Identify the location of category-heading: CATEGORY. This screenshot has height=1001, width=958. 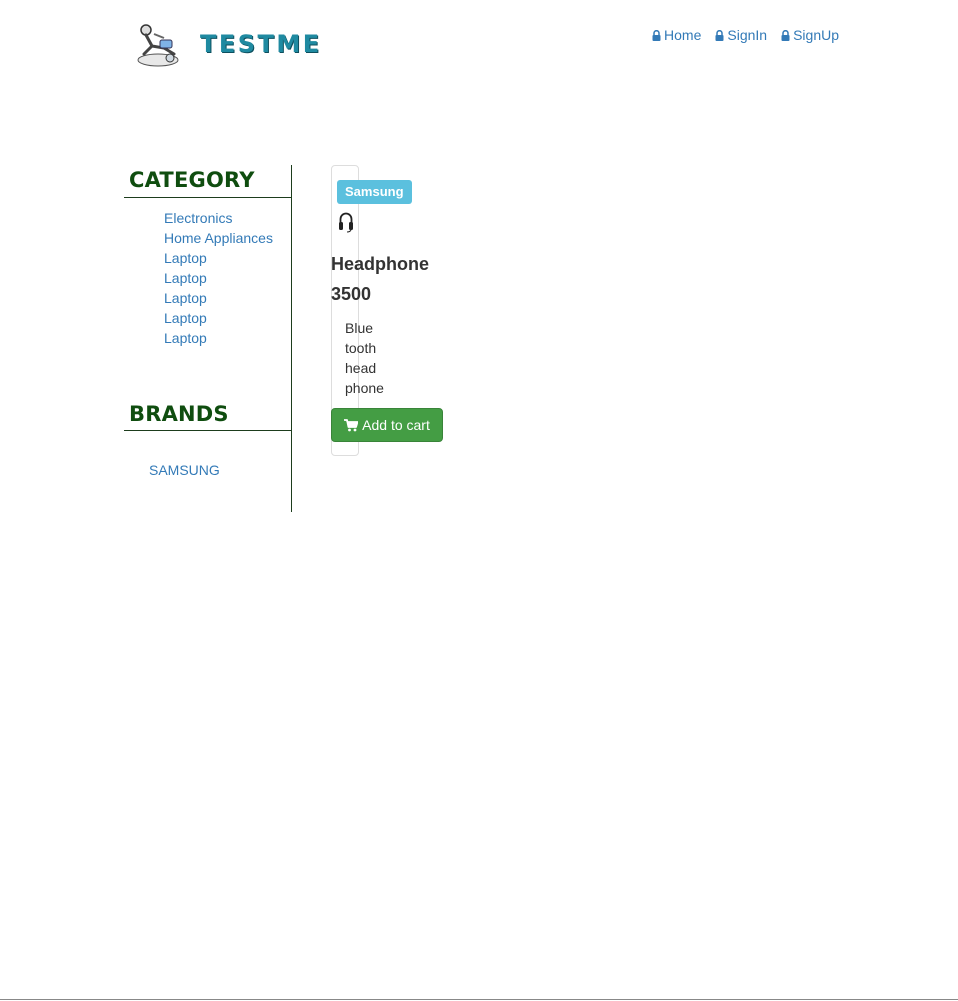
(207, 181).